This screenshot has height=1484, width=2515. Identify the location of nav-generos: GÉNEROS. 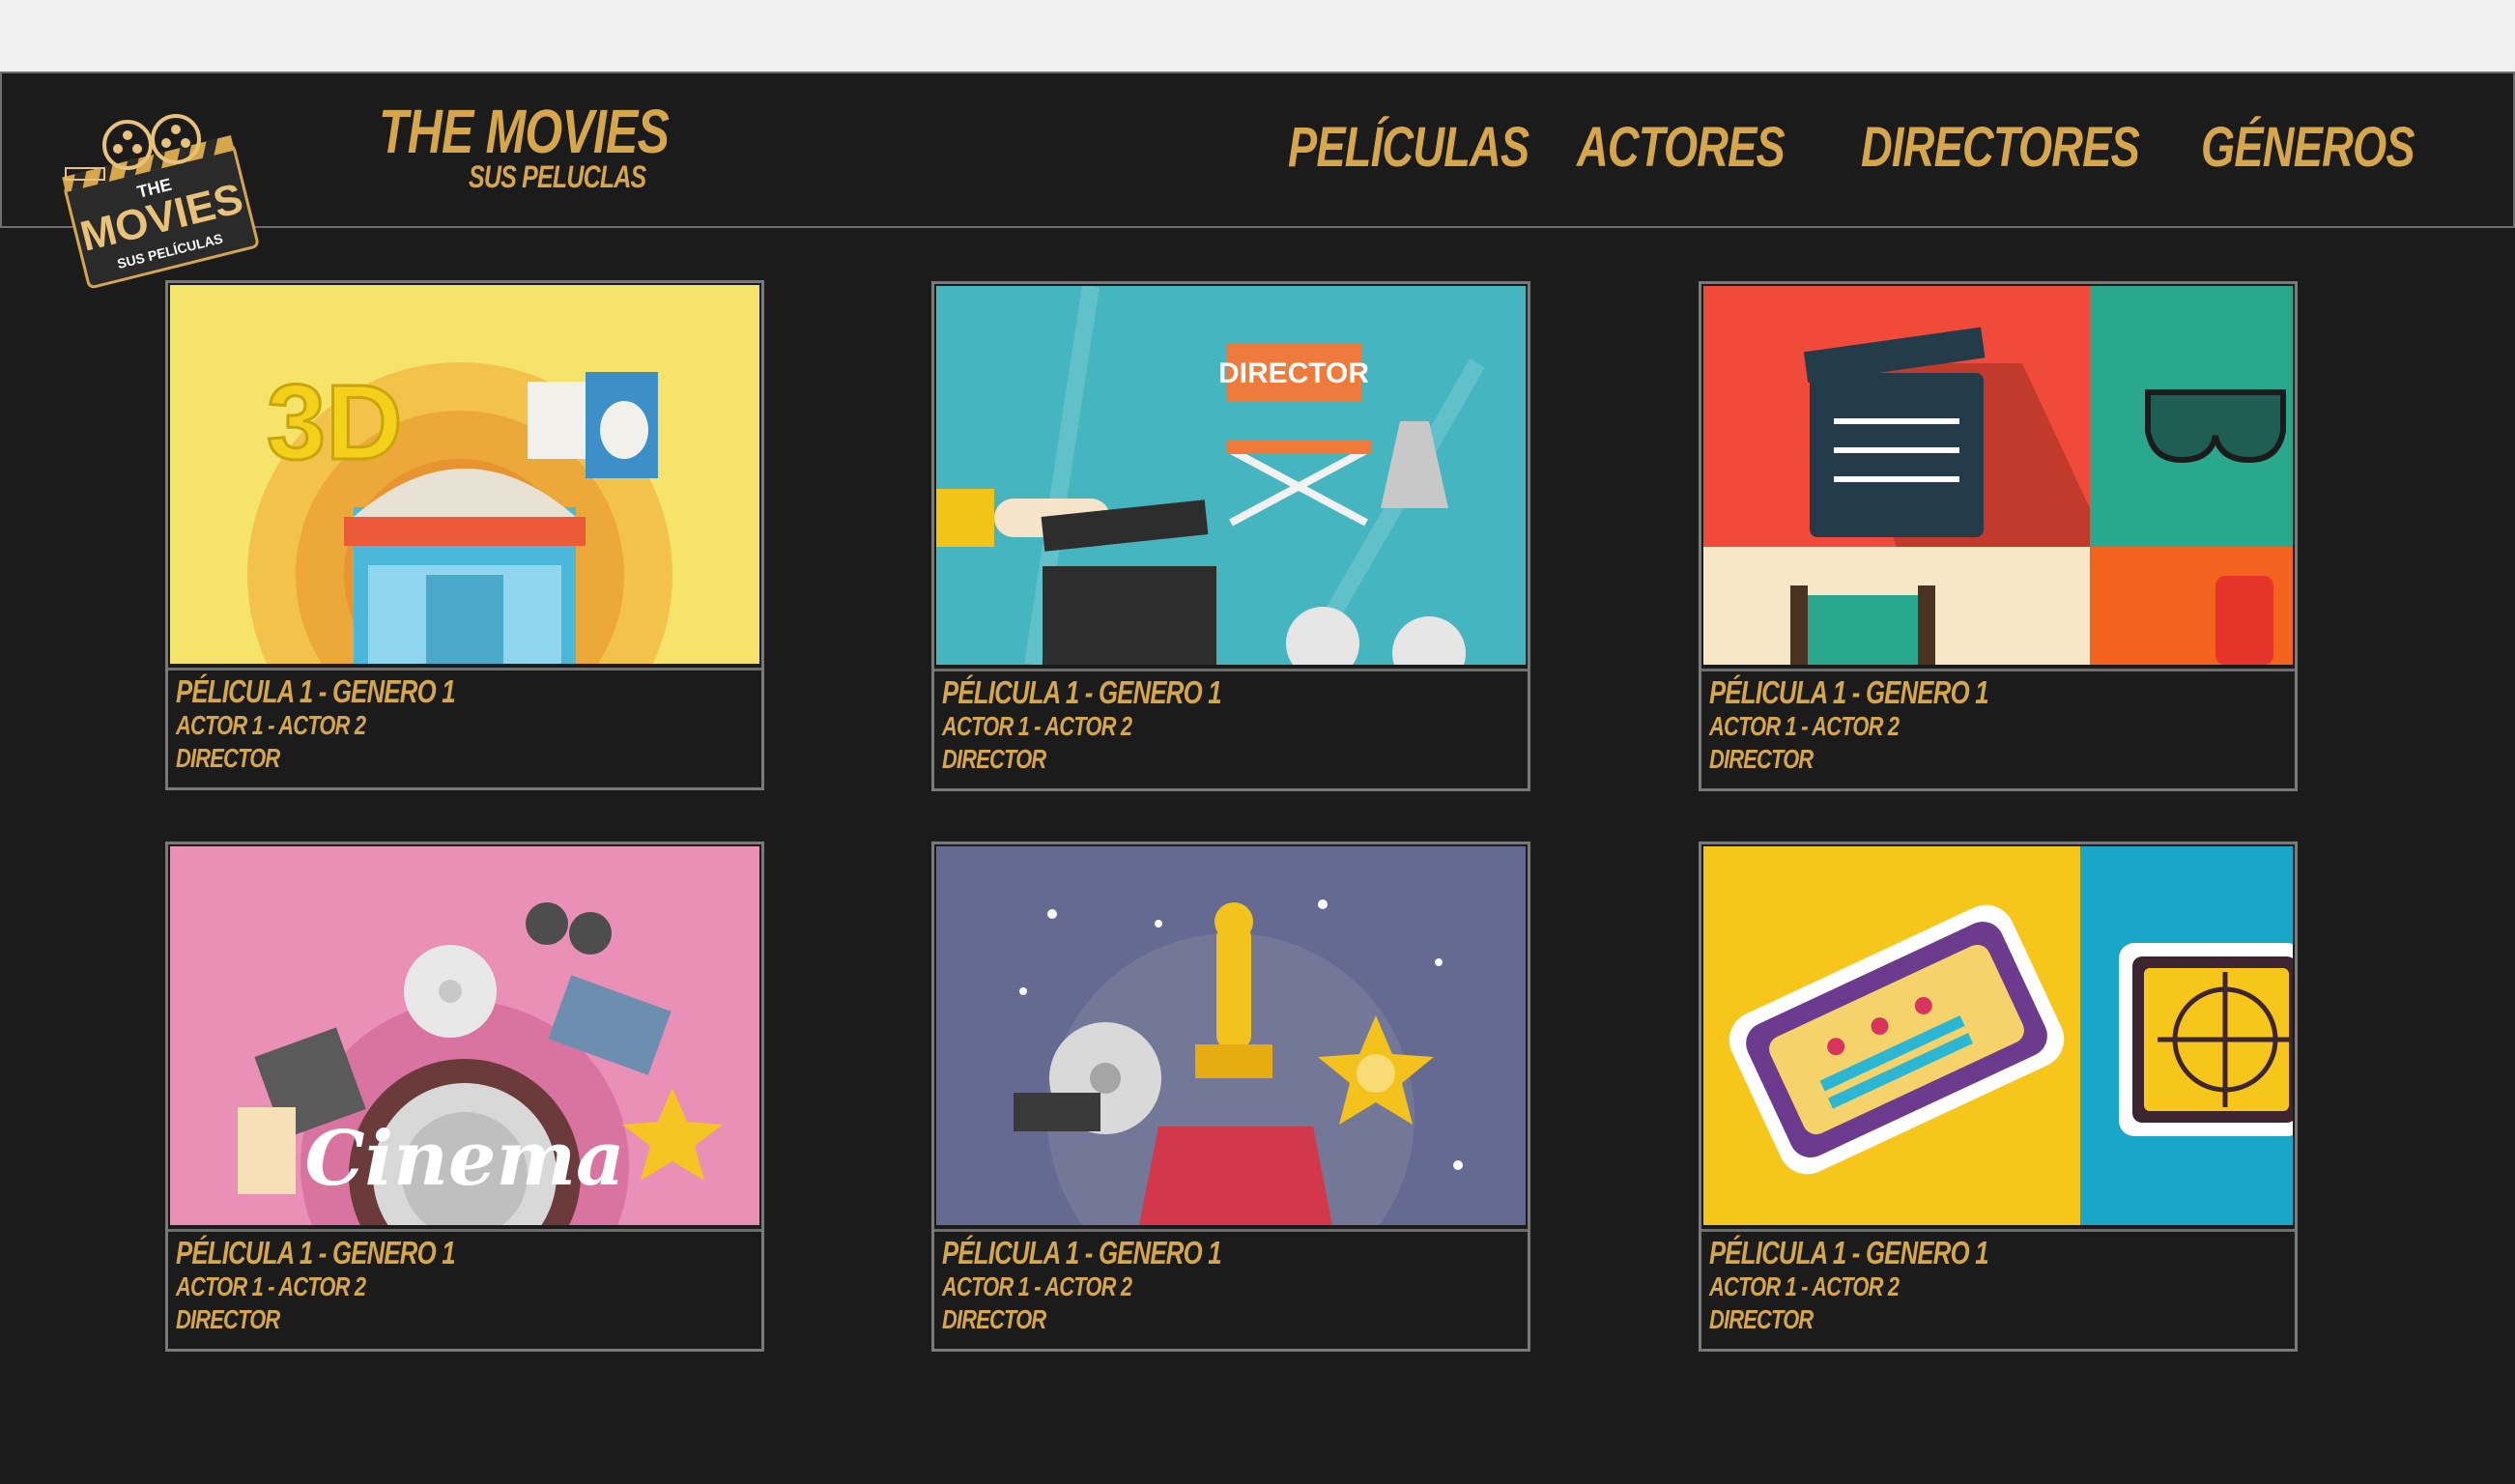
(2337, 148).